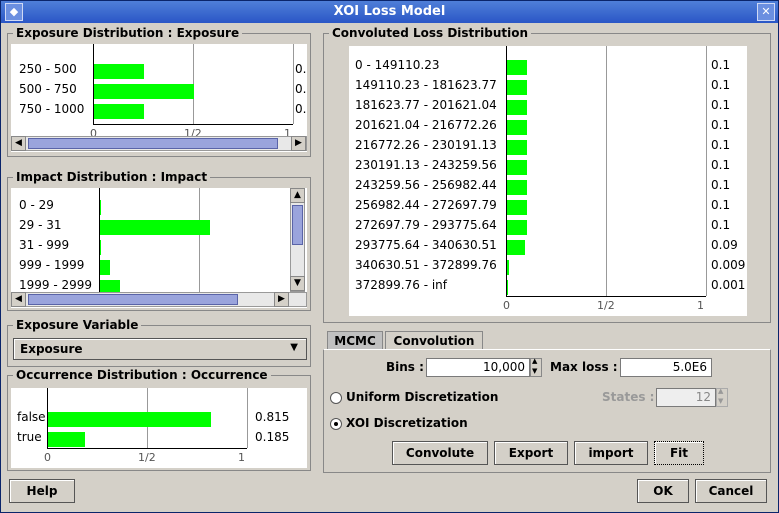 Image resolution: width=779 pixels, height=513 pixels. Describe the element at coordinates (426, 105) in the screenshot. I see `row-label: 181623.77 - 201621.04` at that location.